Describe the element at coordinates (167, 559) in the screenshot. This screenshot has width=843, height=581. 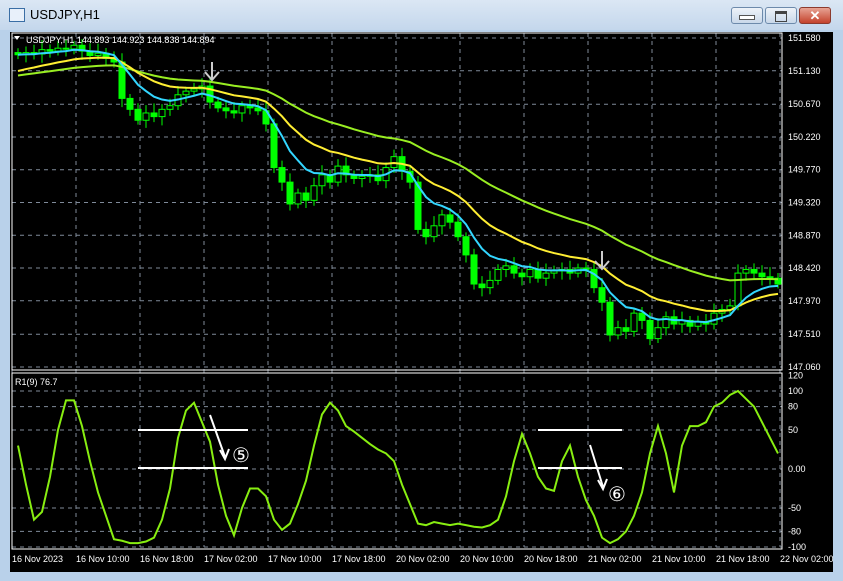
I see `time-label: 16 Nov 18:00` at that location.